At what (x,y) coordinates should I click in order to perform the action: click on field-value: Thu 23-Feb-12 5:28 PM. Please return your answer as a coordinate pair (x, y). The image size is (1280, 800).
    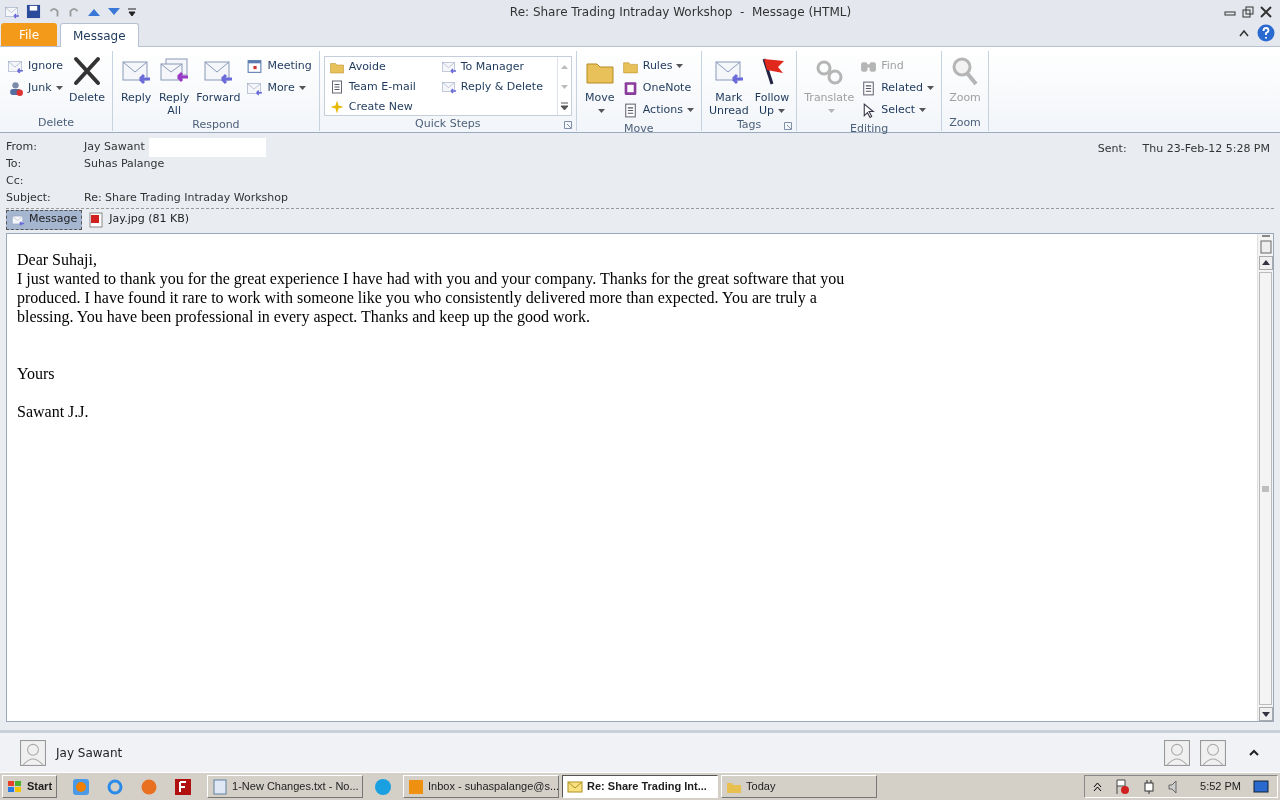
    Looking at the image, I should click on (1206, 149).